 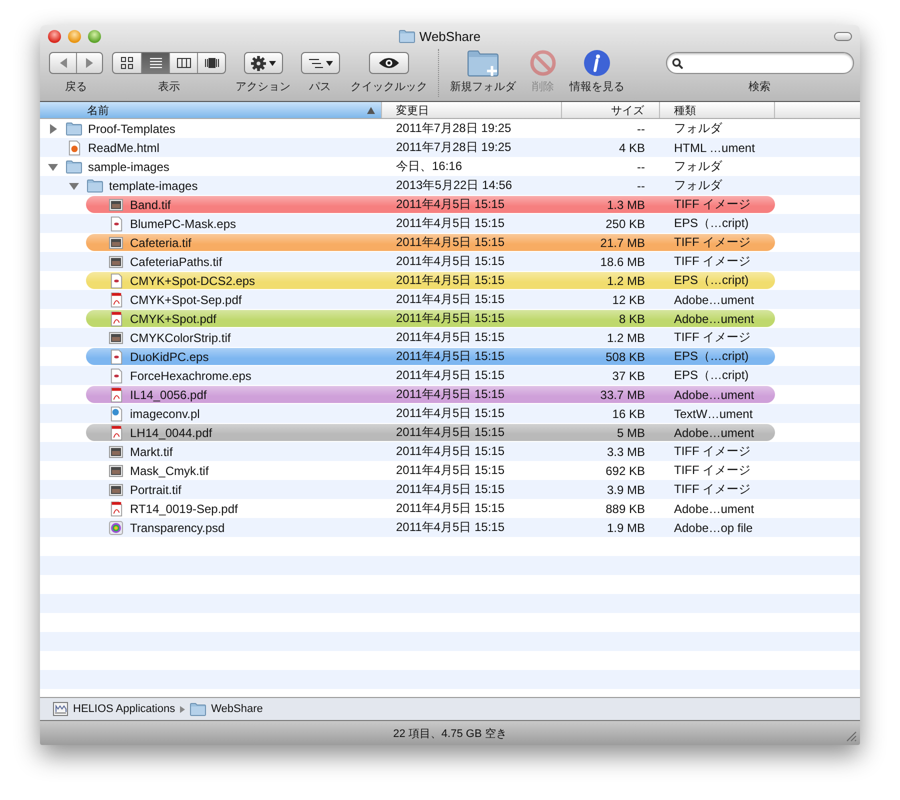 What do you see at coordinates (625, 527) in the screenshot?
I see `file-size: 1.9 MB` at bounding box center [625, 527].